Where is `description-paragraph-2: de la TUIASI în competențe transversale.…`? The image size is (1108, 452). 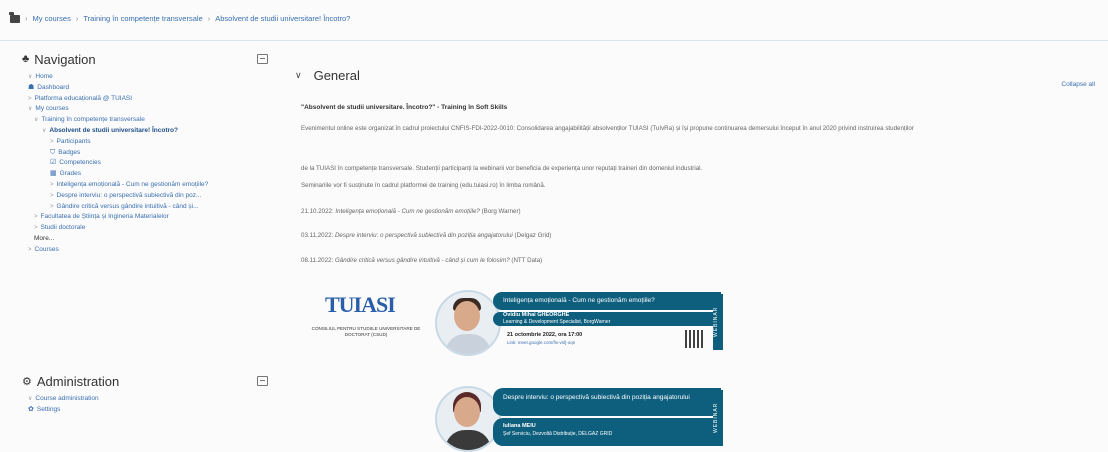 description-paragraph-2: de la TUIASI în competențe transversale.… is located at coordinates (502, 168).